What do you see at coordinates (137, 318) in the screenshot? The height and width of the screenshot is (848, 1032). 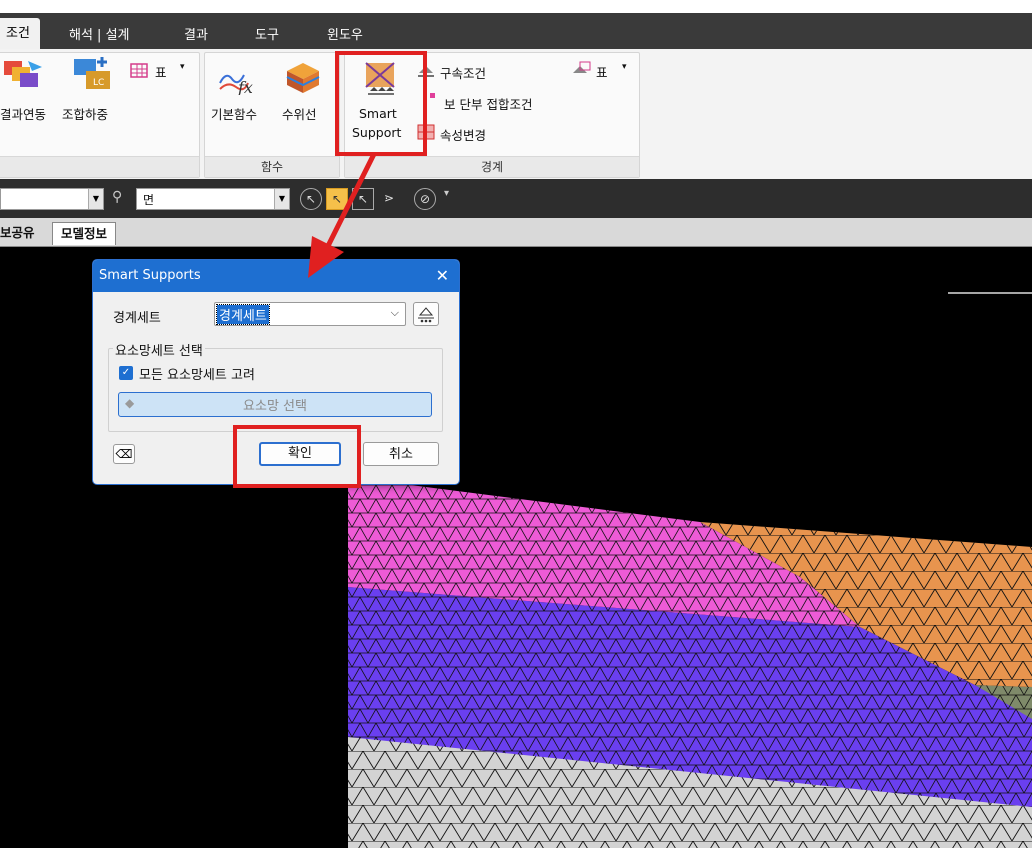 I see `boundary-set-label: 경계세트` at bounding box center [137, 318].